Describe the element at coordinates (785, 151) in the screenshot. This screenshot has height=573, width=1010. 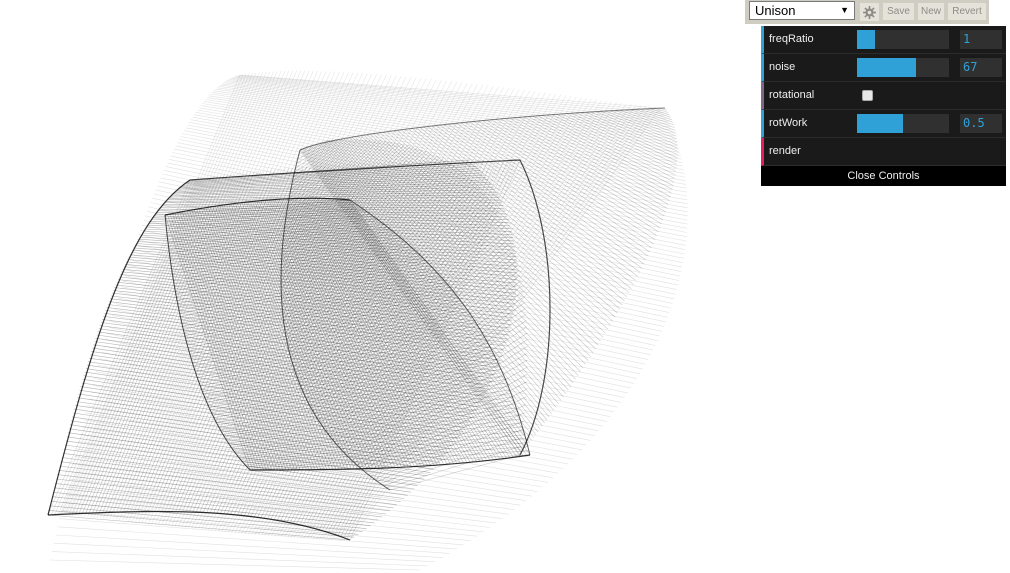
I see `render-button: render` at that location.